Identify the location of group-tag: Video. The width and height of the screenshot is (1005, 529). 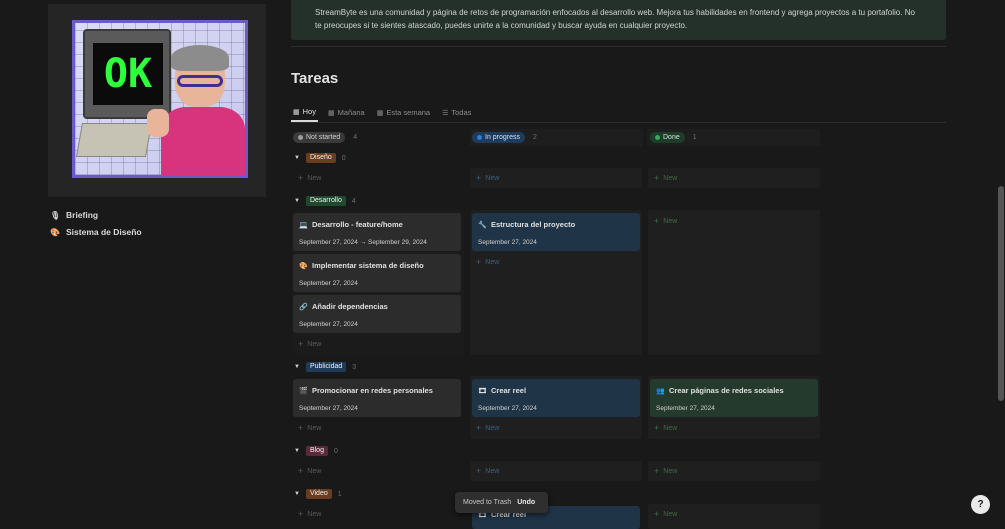
(318, 494).